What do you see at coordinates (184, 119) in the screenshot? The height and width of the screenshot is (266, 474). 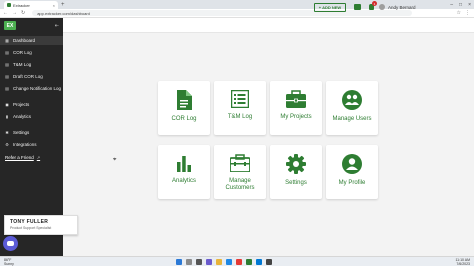 I see `card-label: COR Log` at bounding box center [184, 119].